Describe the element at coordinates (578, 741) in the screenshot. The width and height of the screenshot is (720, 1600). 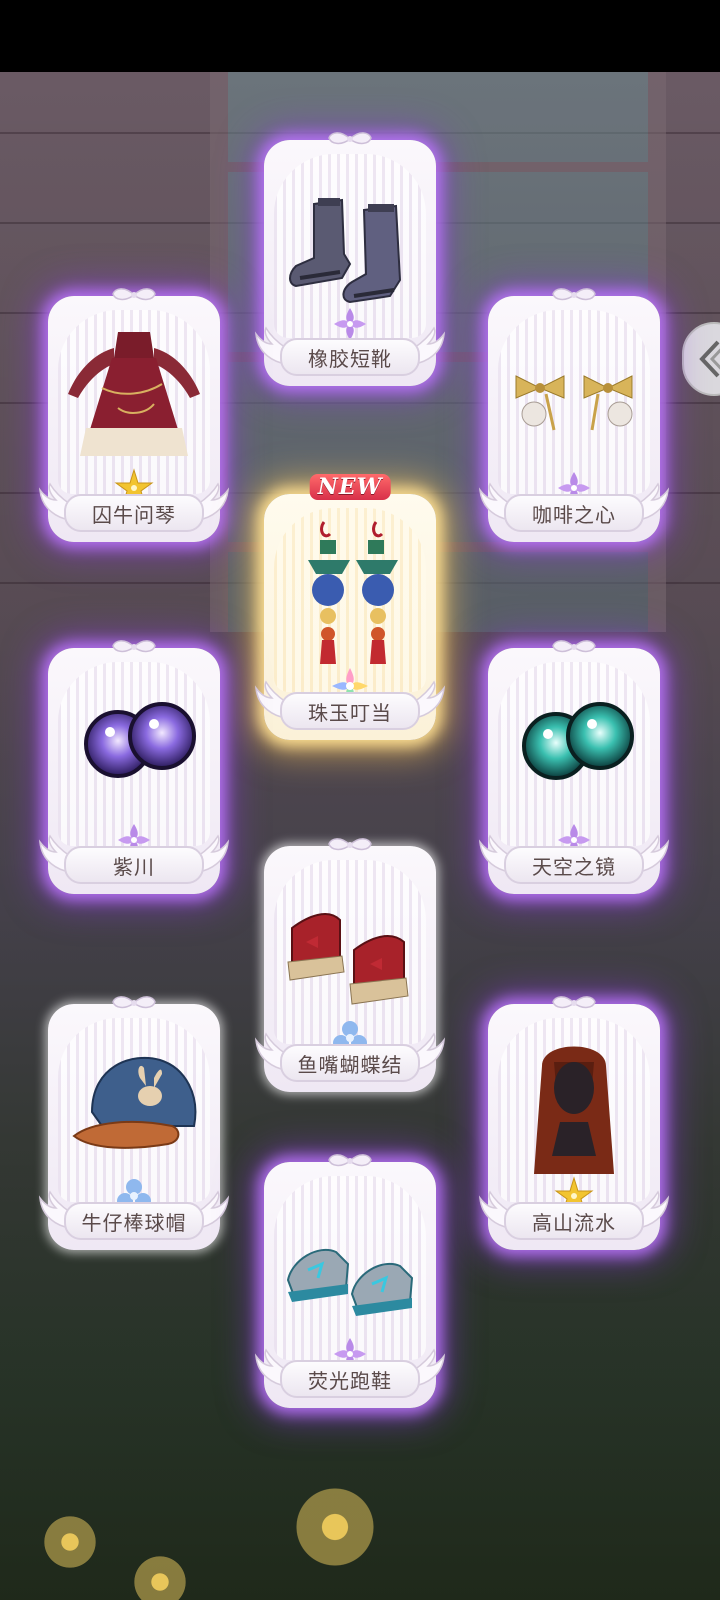
I see `teal-eyes-icon` at that location.